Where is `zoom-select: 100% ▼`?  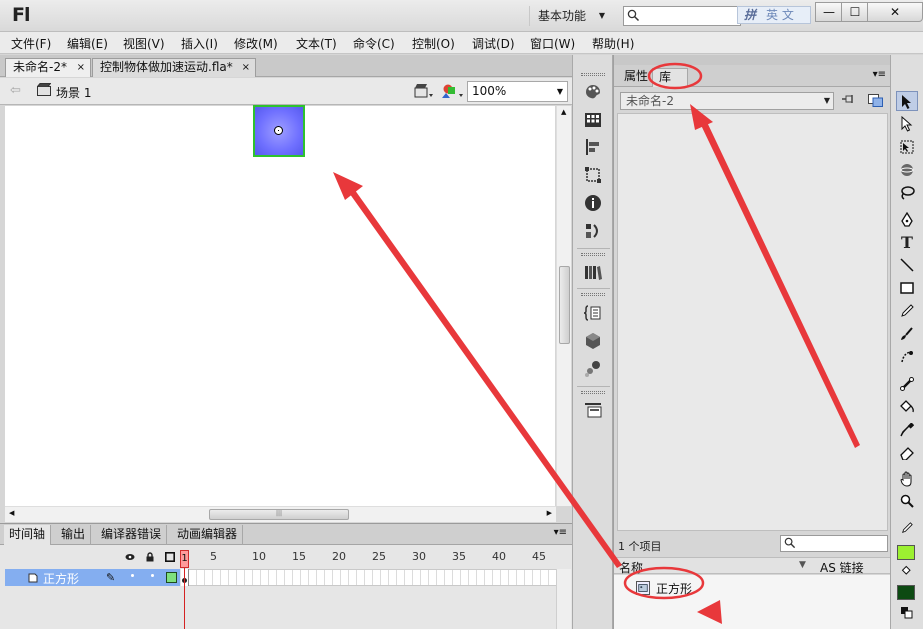
zoom-select: 100% ▼ is located at coordinates (517, 91).